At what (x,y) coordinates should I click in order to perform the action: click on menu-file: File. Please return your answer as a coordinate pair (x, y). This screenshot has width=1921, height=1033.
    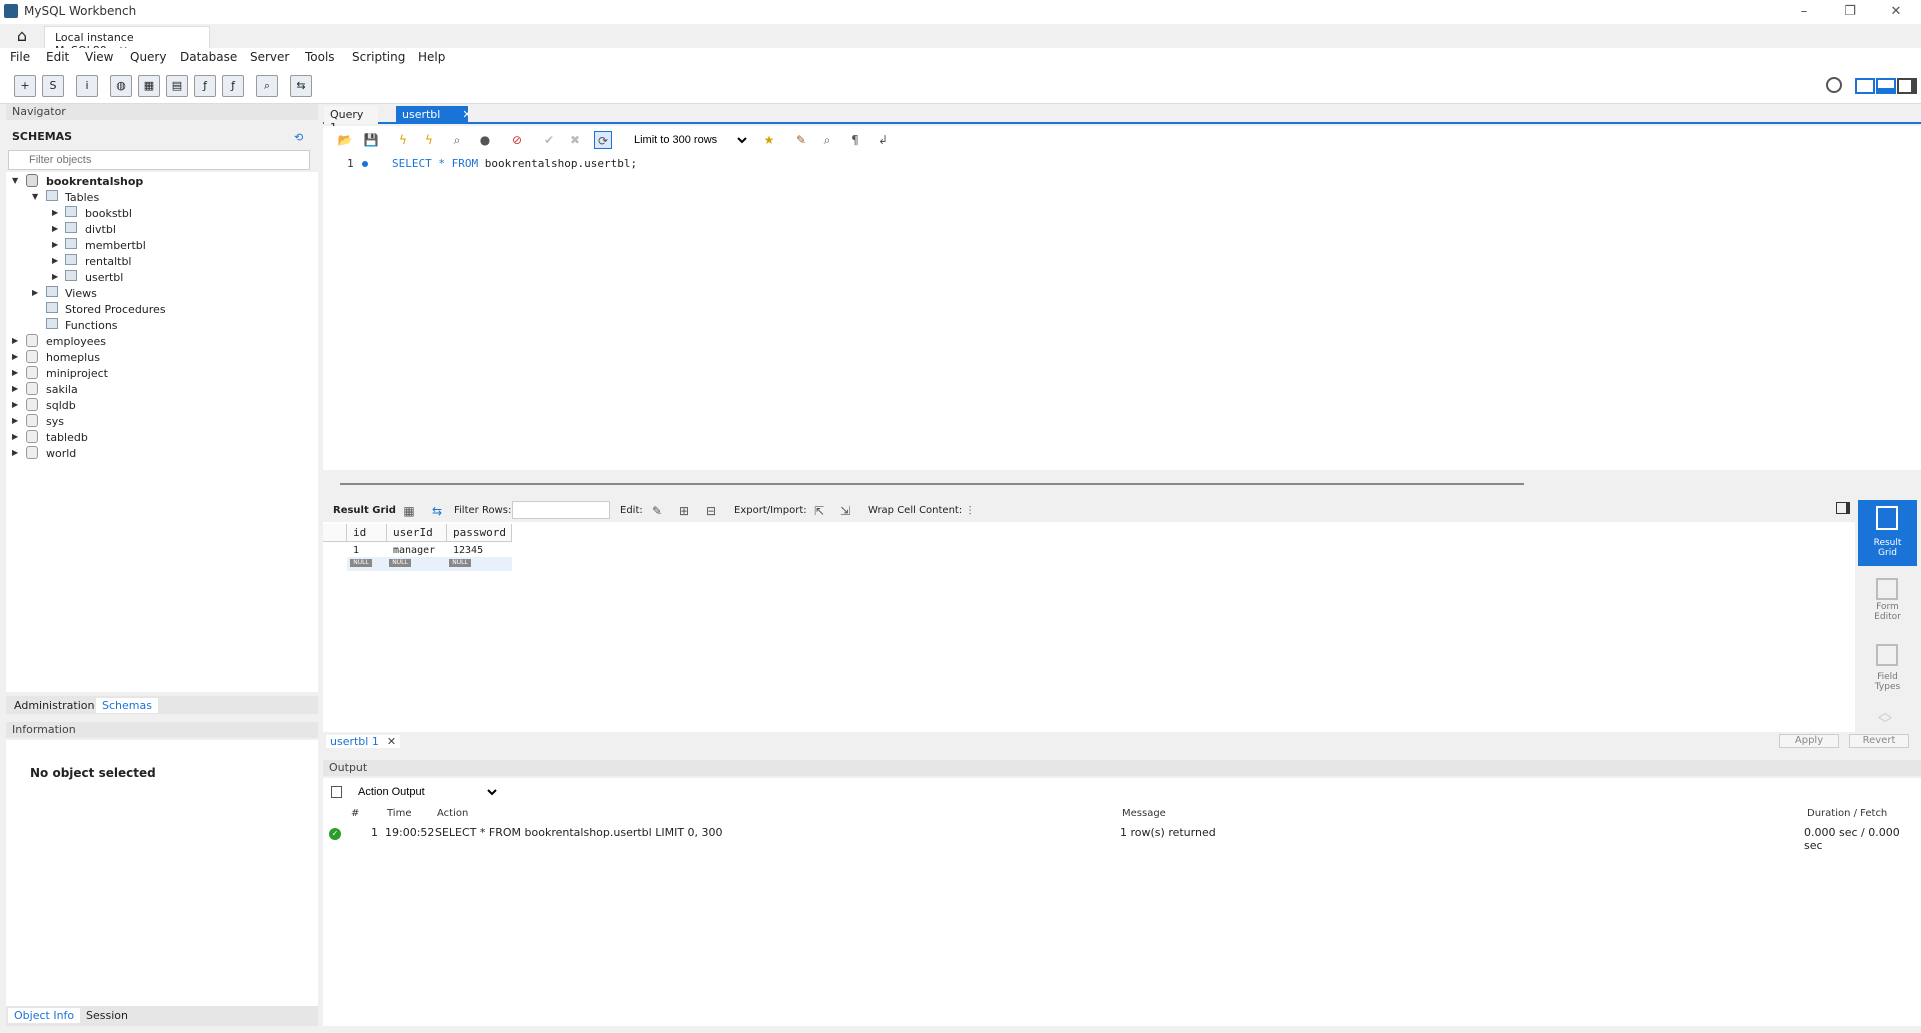
    Looking at the image, I should click on (20, 57).